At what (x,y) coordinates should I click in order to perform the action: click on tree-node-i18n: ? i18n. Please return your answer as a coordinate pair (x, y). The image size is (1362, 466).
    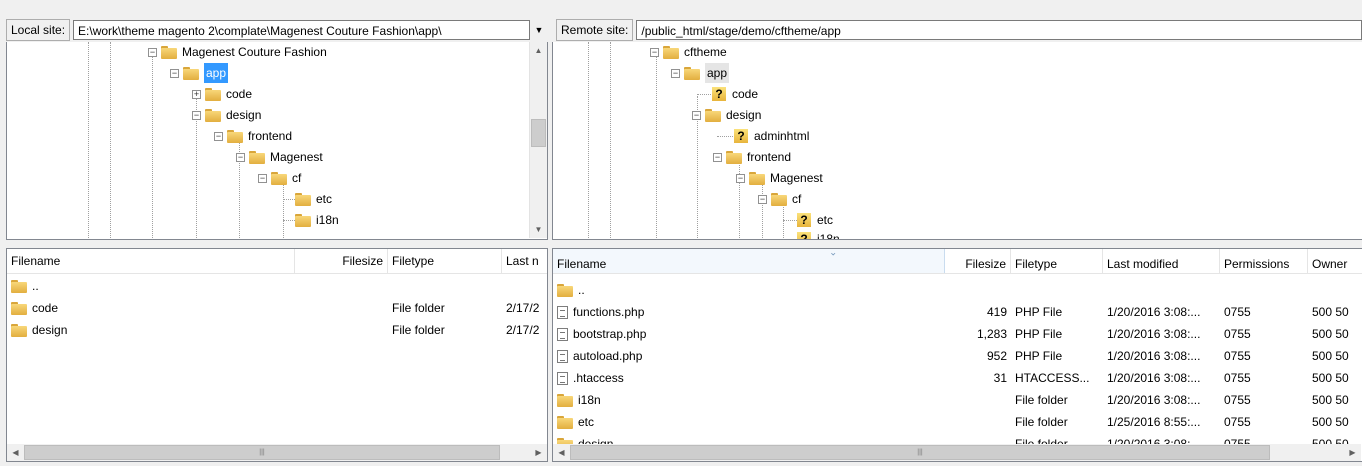
    Looking at the image, I should click on (818, 234).